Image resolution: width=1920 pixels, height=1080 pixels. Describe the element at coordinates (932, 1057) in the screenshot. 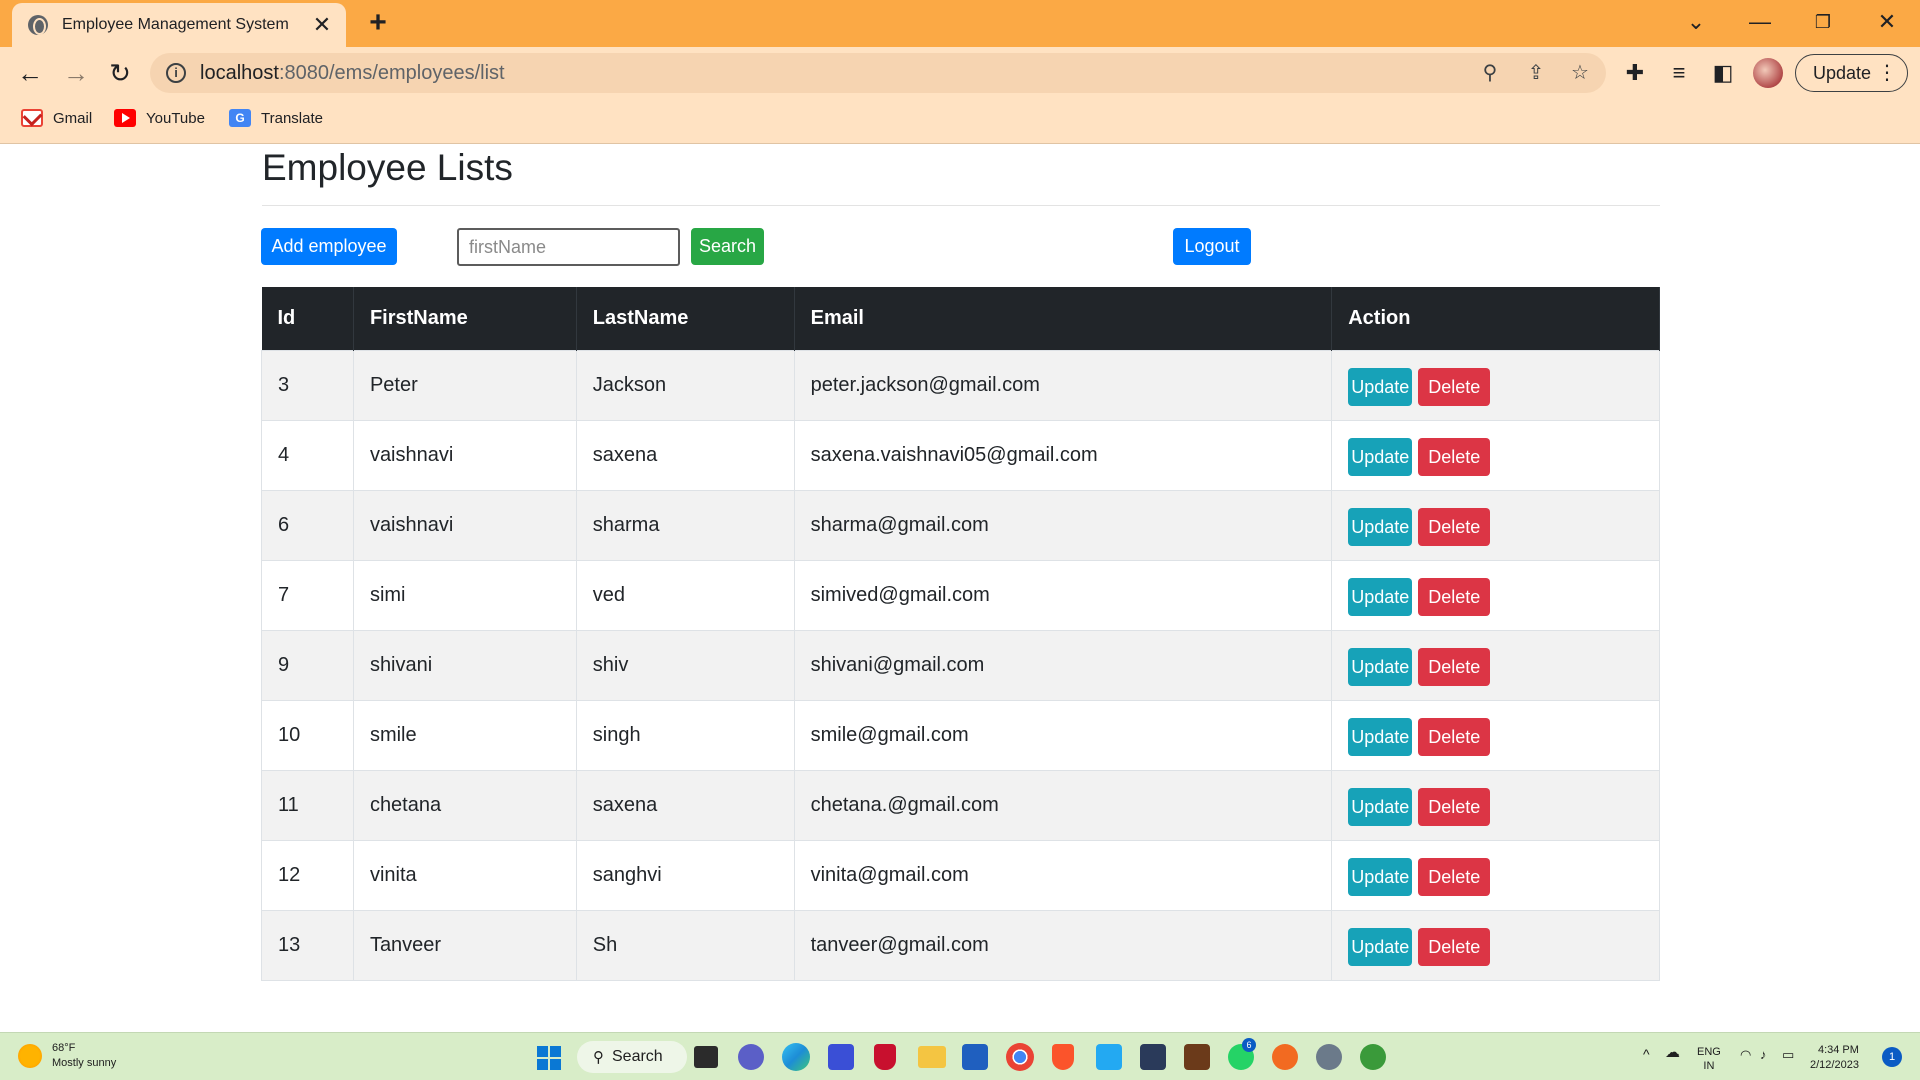

I see `file-explorer-icon` at that location.